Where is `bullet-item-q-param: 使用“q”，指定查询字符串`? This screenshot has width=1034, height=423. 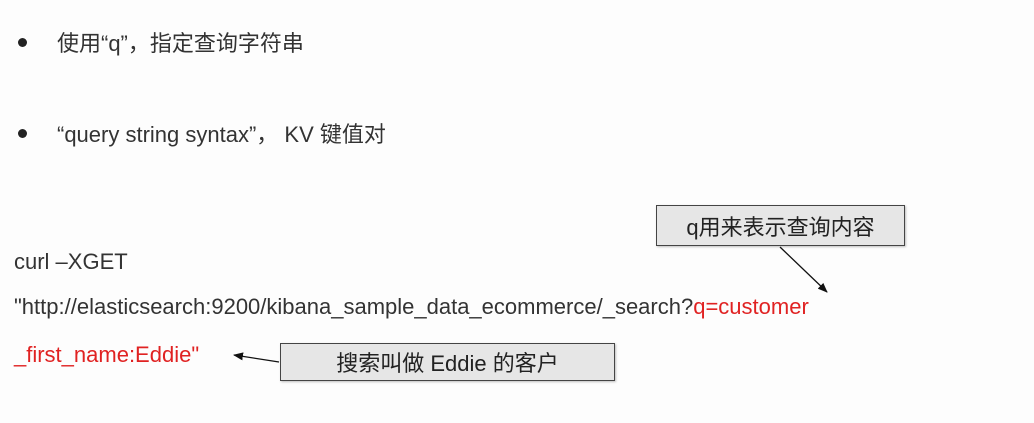 bullet-item-q-param: 使用“q”，指定查询字符串 is located at coordinates (161, 42).